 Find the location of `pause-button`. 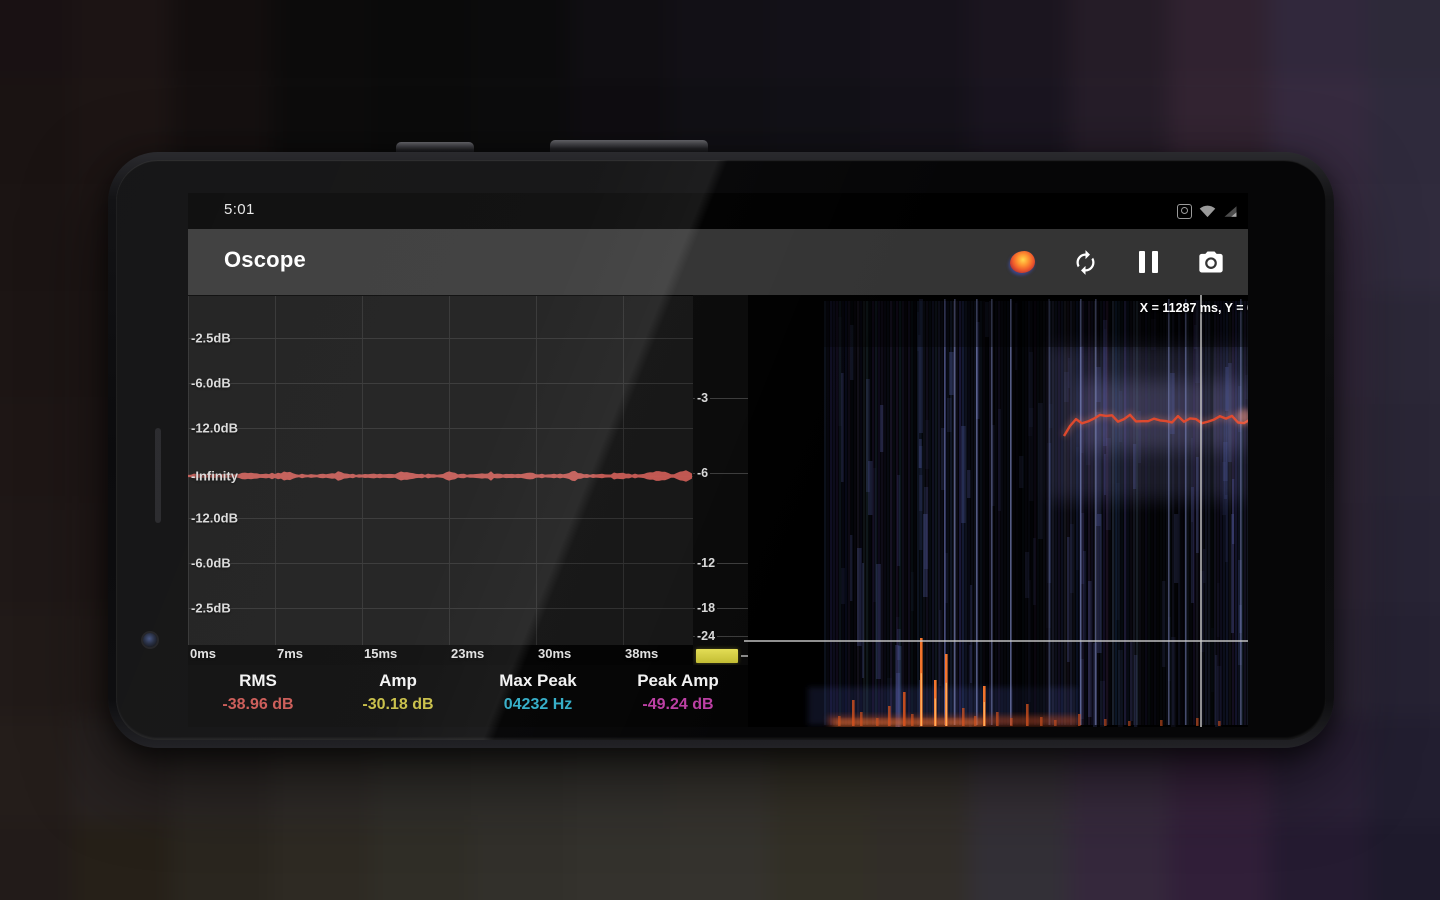

pause-button is located at coordinates (1148, 262).